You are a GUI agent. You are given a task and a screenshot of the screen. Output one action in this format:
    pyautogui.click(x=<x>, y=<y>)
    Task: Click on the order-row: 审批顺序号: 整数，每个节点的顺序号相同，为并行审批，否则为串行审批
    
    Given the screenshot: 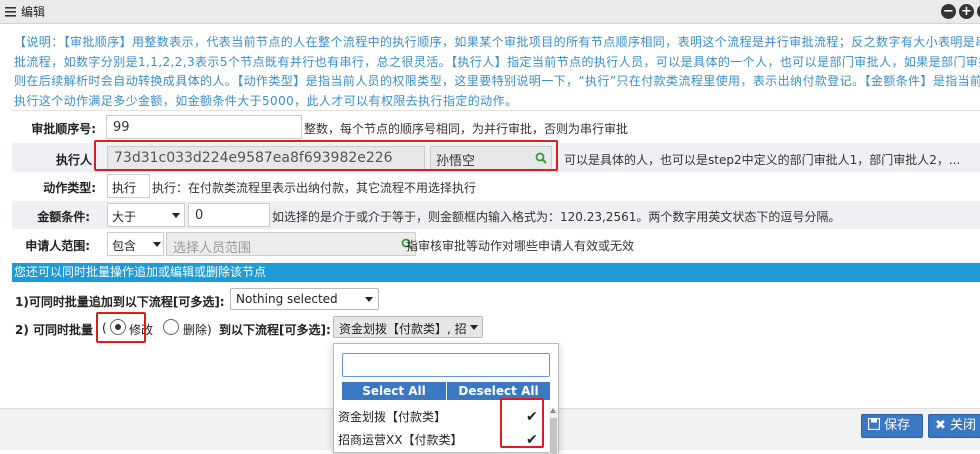 What is the action you would take?
    pyautogui.click(x=496, y=127)
    